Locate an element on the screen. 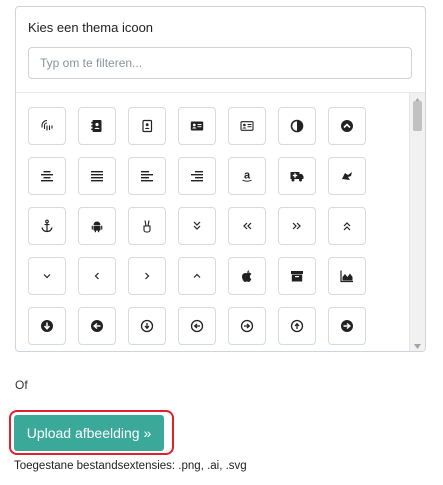 This screenshot has height=485, width=443. icon-option-angle-down is located at coordinates (47, 276).